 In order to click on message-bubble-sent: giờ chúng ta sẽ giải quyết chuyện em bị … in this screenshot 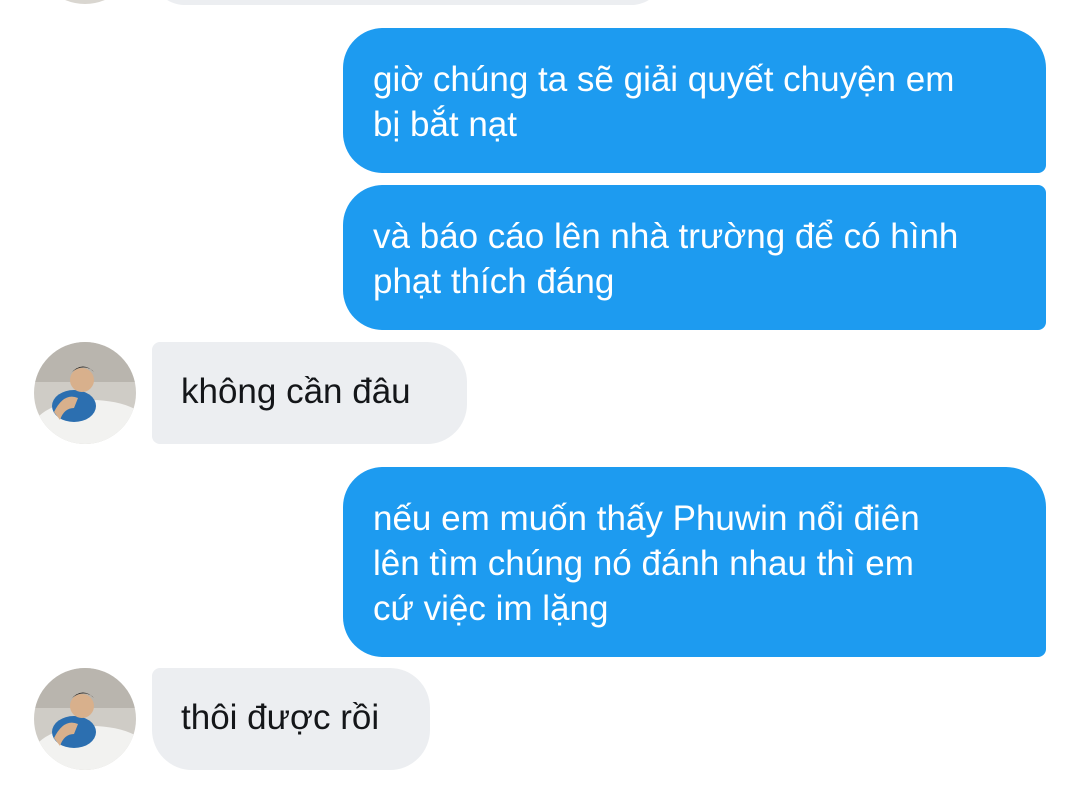, I will do `click(694, 100)`.